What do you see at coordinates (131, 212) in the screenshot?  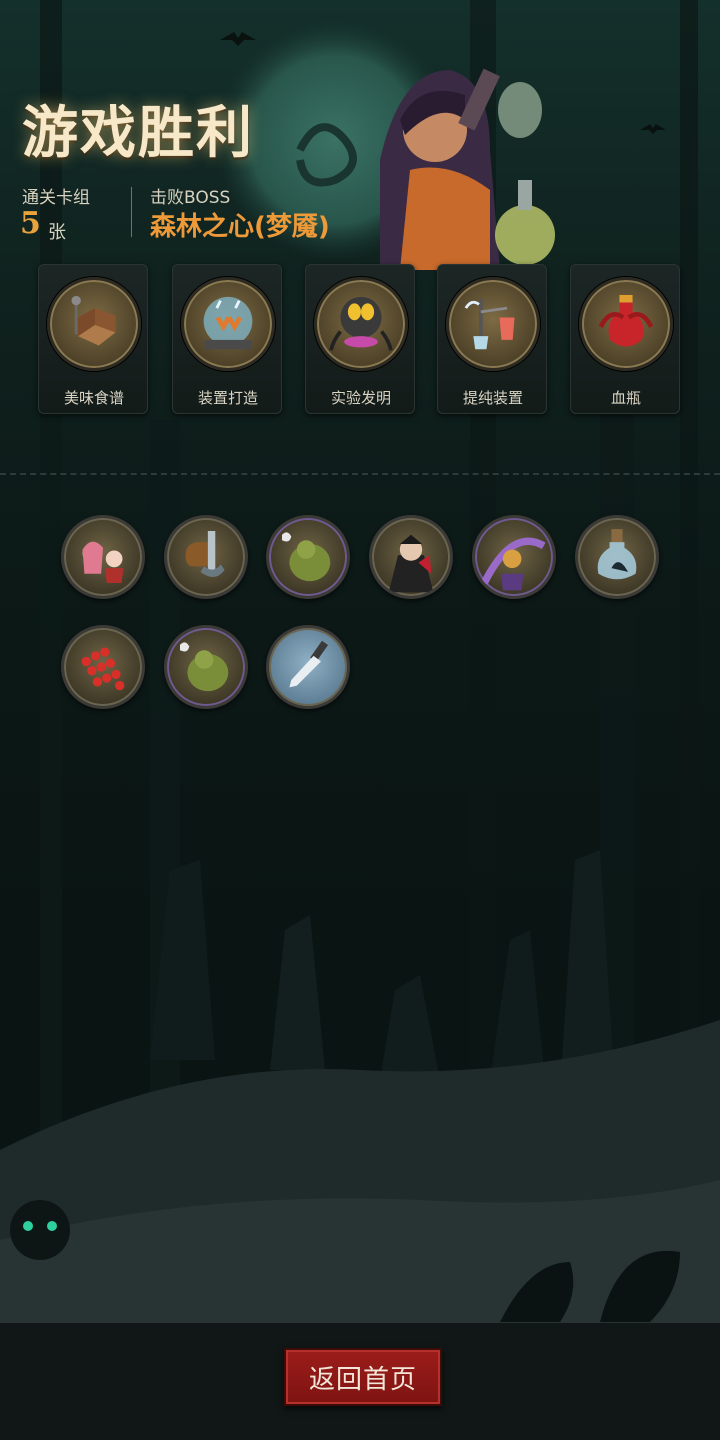 I see `stat-divider` at bounding box center [131, 212].